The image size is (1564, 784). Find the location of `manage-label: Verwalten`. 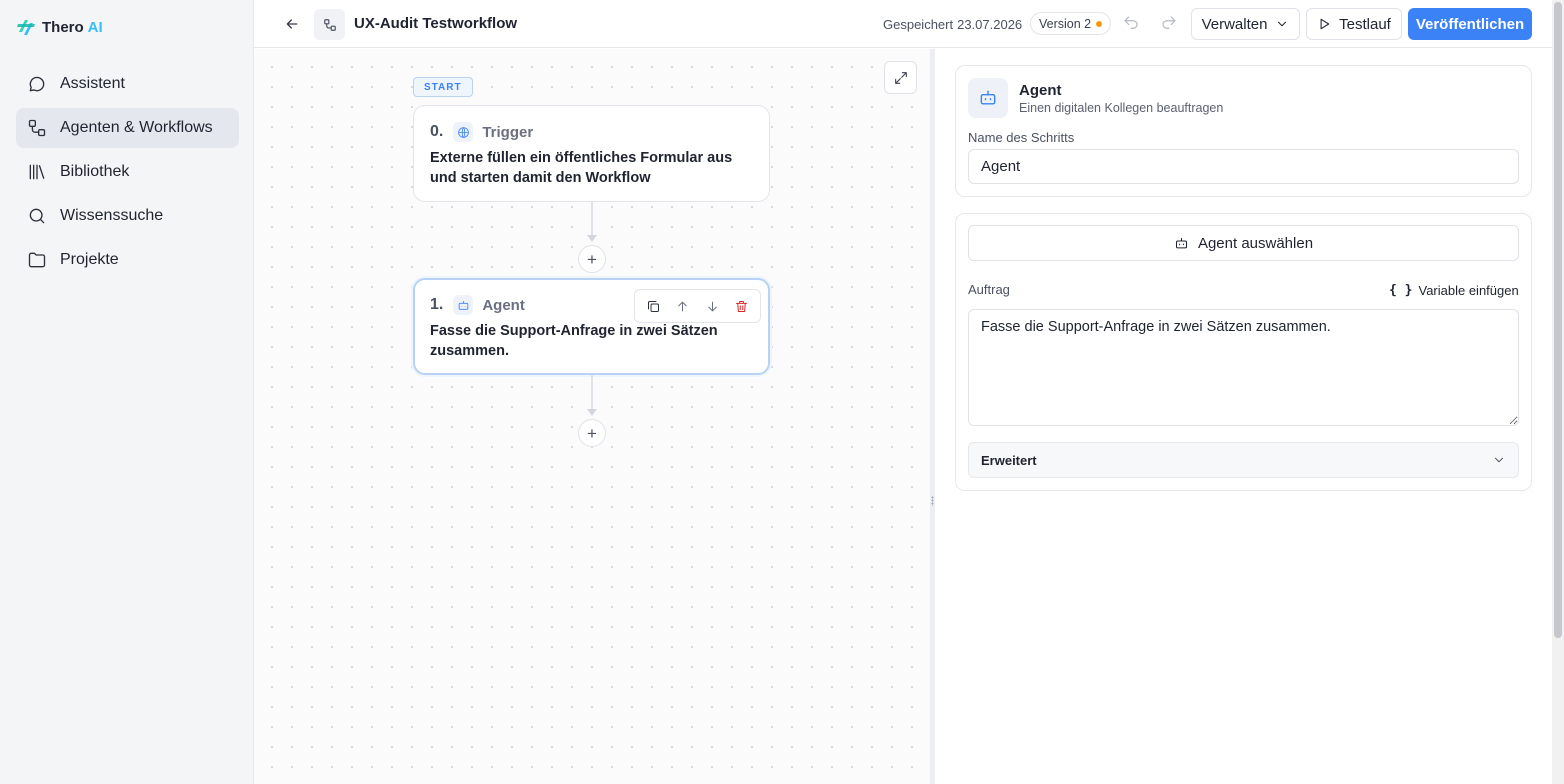

manage-label: Verwalten is located at coordinates (1234, 24).